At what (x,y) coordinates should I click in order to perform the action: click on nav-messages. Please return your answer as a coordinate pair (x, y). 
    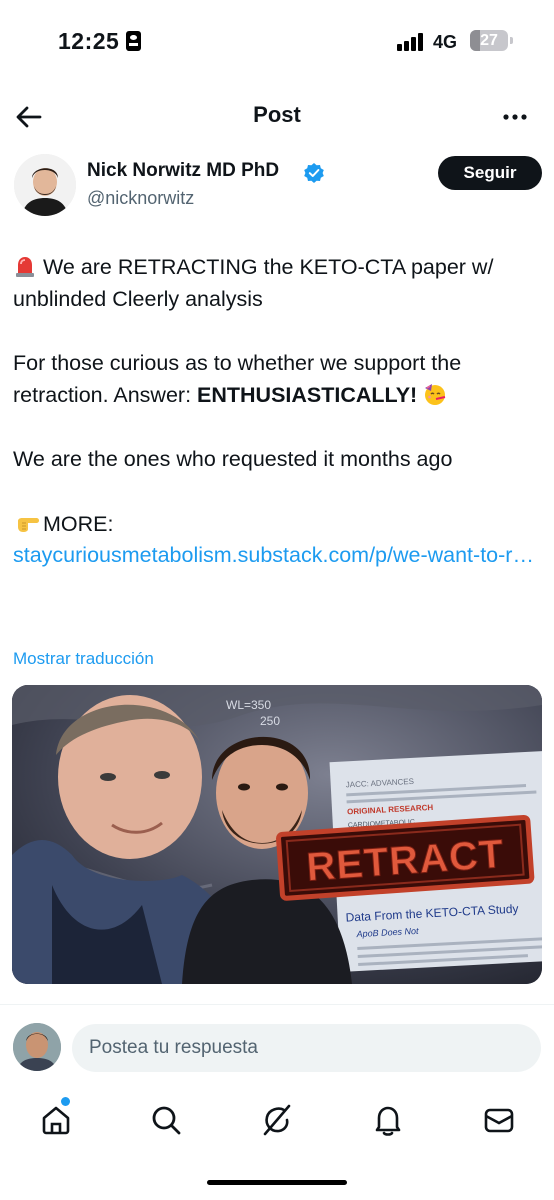
    Looking at the image, I should click on (499, 1120).